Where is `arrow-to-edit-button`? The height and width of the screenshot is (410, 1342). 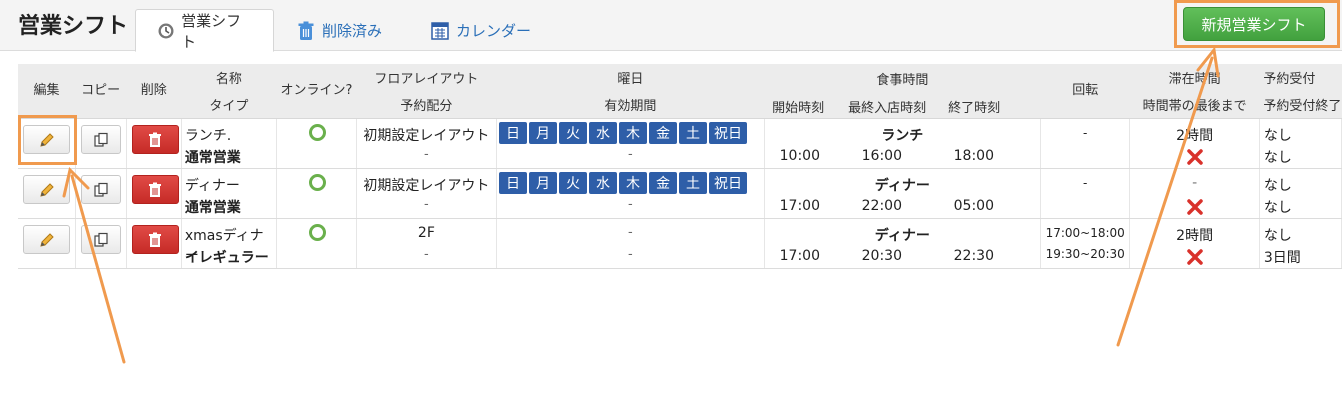
arrow-to-edit-button is located at coordinates (94, 265).